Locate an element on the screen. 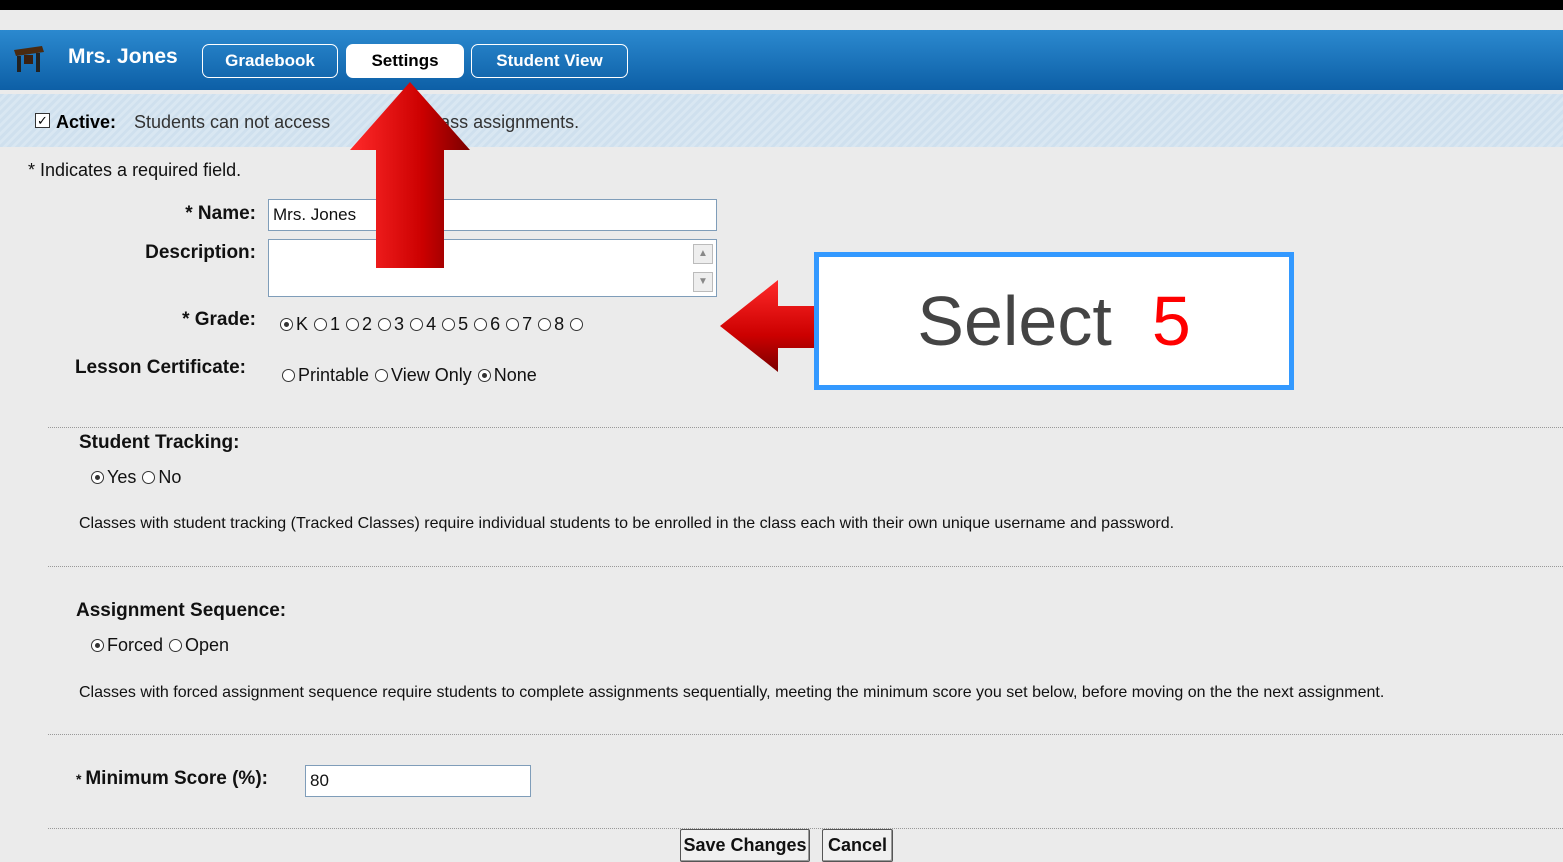 Image resolution: width=1563 pixels, height=862 pixels. tracking-radio-group: Yes No is located at coordinates (139, 477).